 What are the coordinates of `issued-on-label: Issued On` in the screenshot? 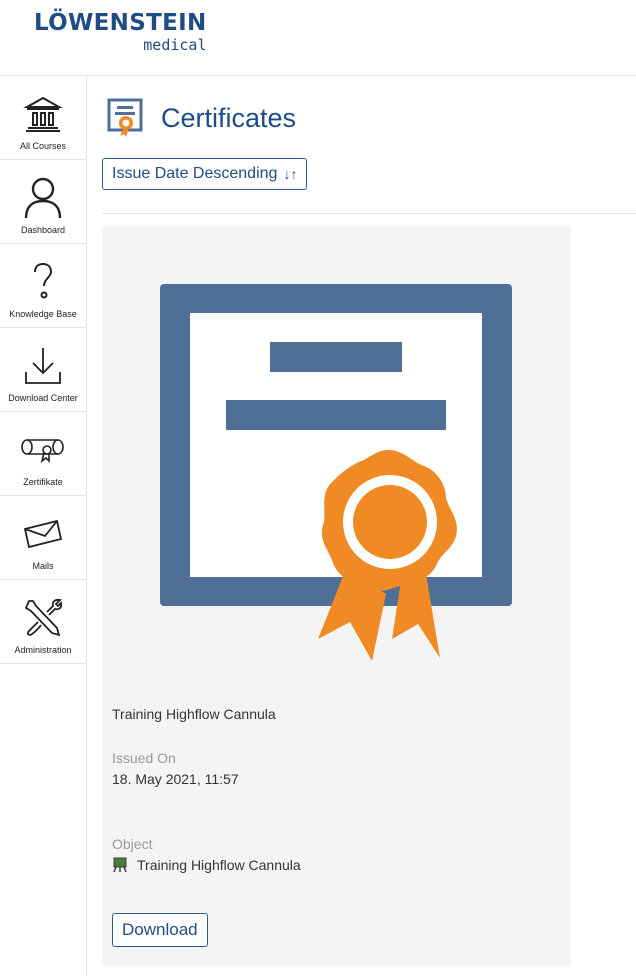 It's located at (144, 758).